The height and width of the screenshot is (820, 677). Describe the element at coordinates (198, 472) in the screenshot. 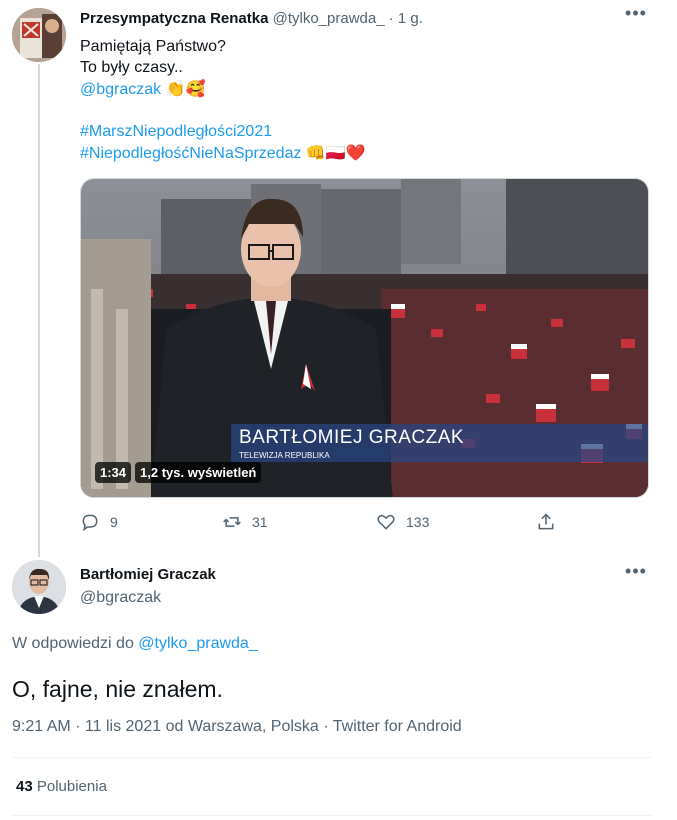

I see `video-views: 1,2 tys. wyświetleń` at that location.